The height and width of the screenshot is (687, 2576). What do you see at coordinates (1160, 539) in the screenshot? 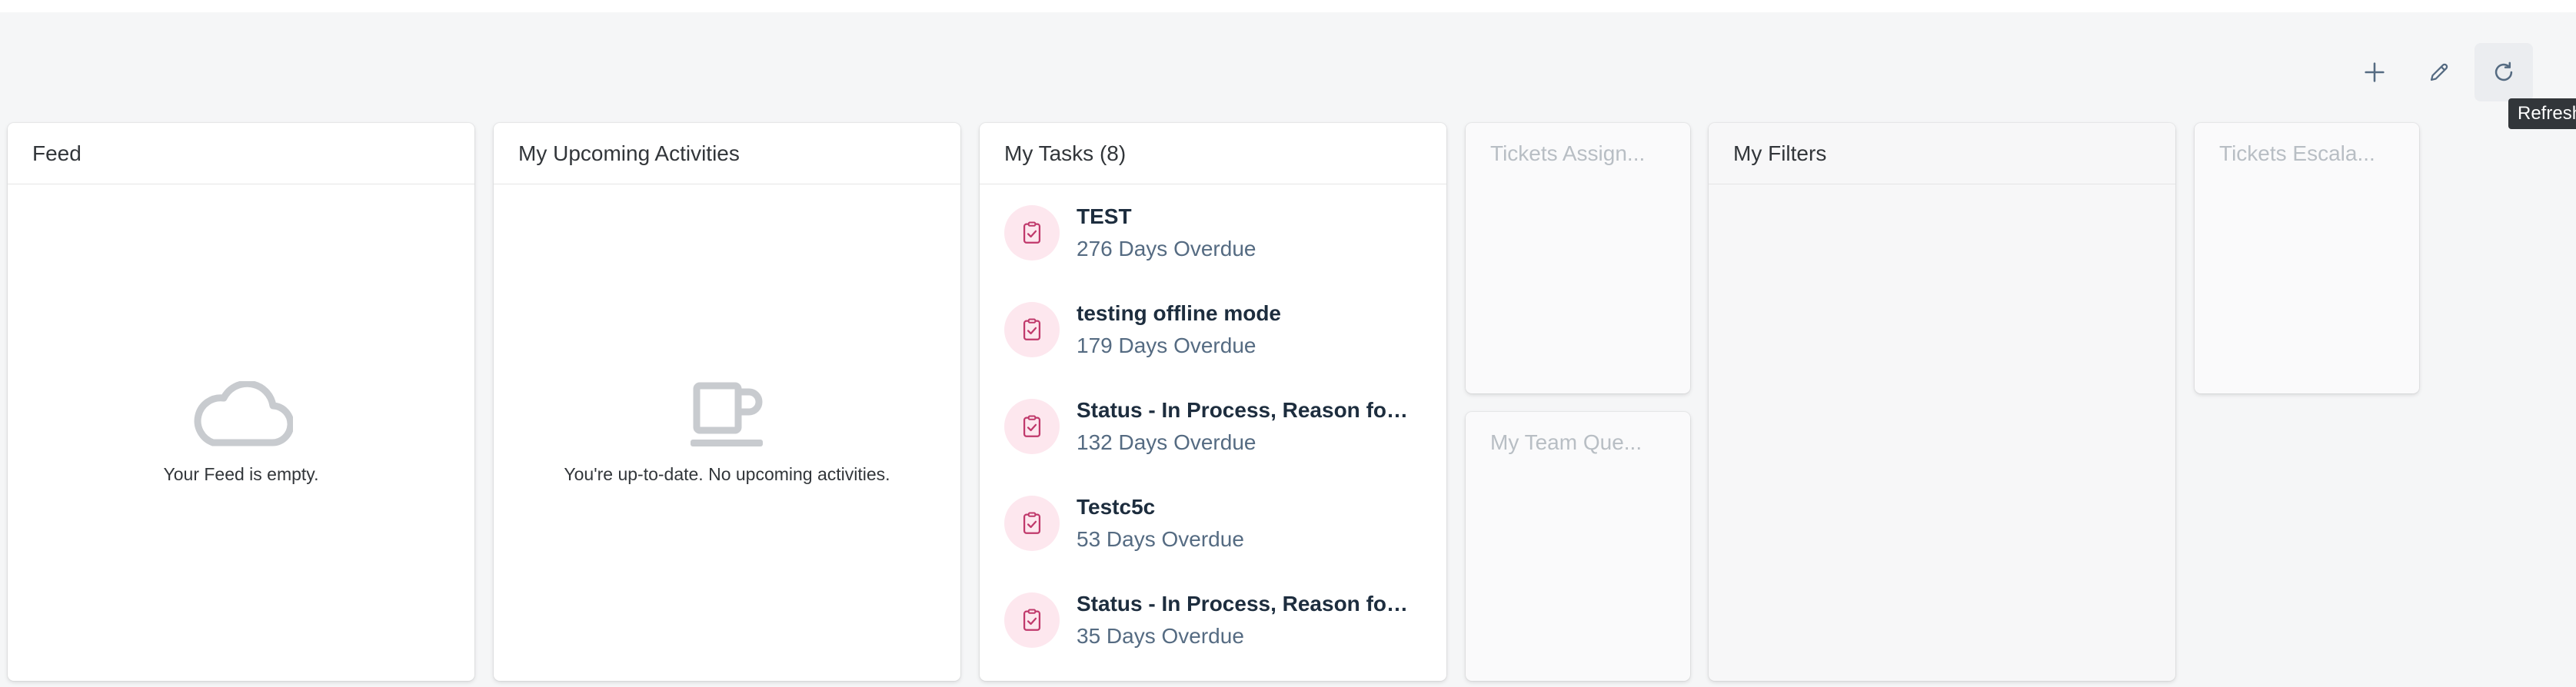
I see `task-overdue: 53 Days Overdue` at bounding box center [1160, 539].